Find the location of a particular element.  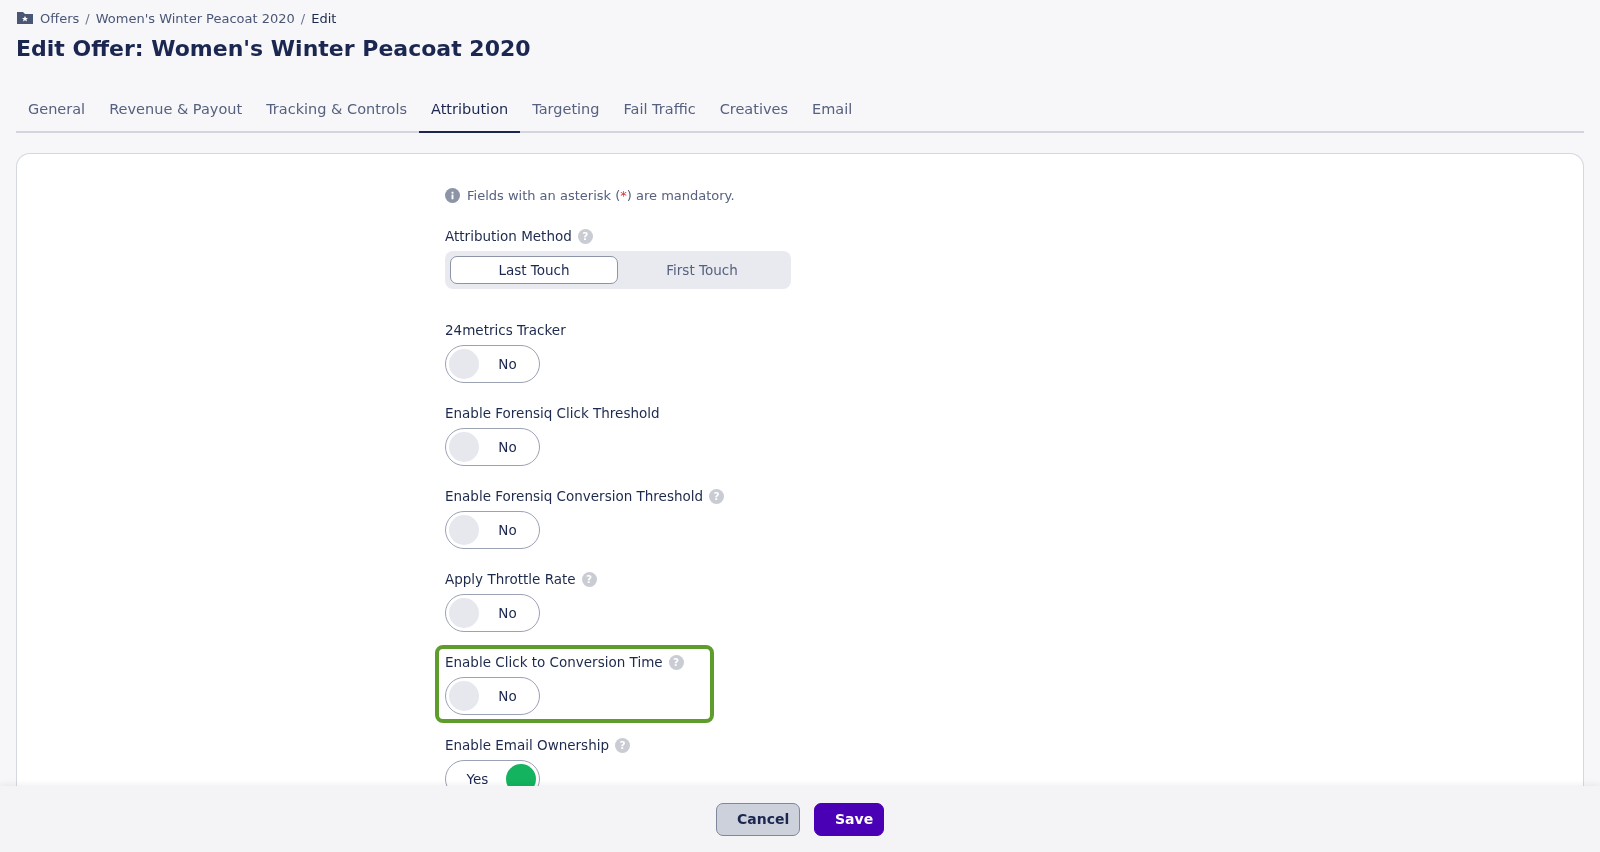

page-title: Edit Offer: Women's Winter Peacoat 2020 is located at coordinates (274, 48).